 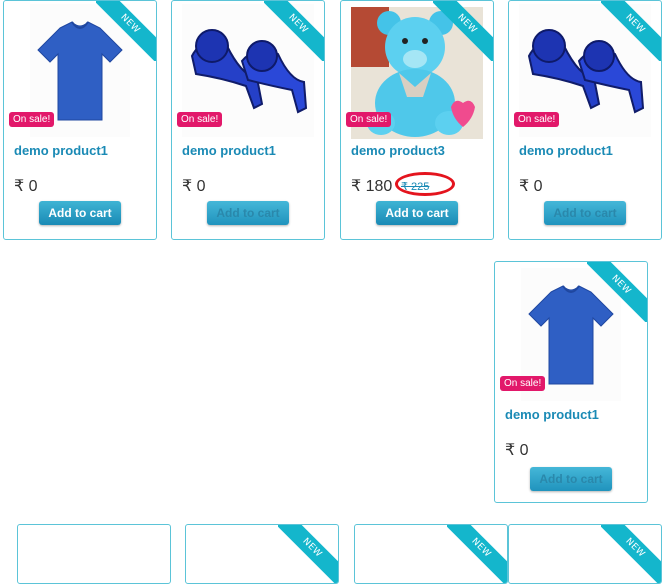 What do you see at coordinates (425, 184) in the screenshot?
I see `highlight-circle` at bounding box center [425, 184].